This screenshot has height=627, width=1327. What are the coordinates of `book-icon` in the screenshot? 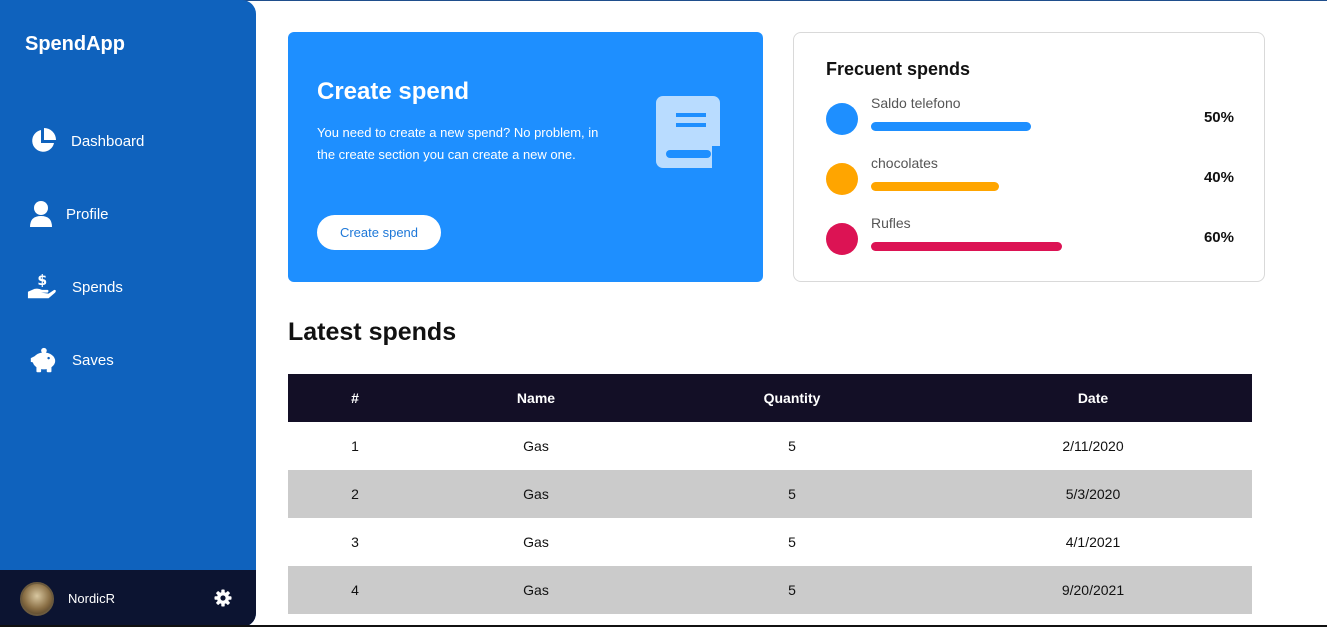 It's located at (688, 132).